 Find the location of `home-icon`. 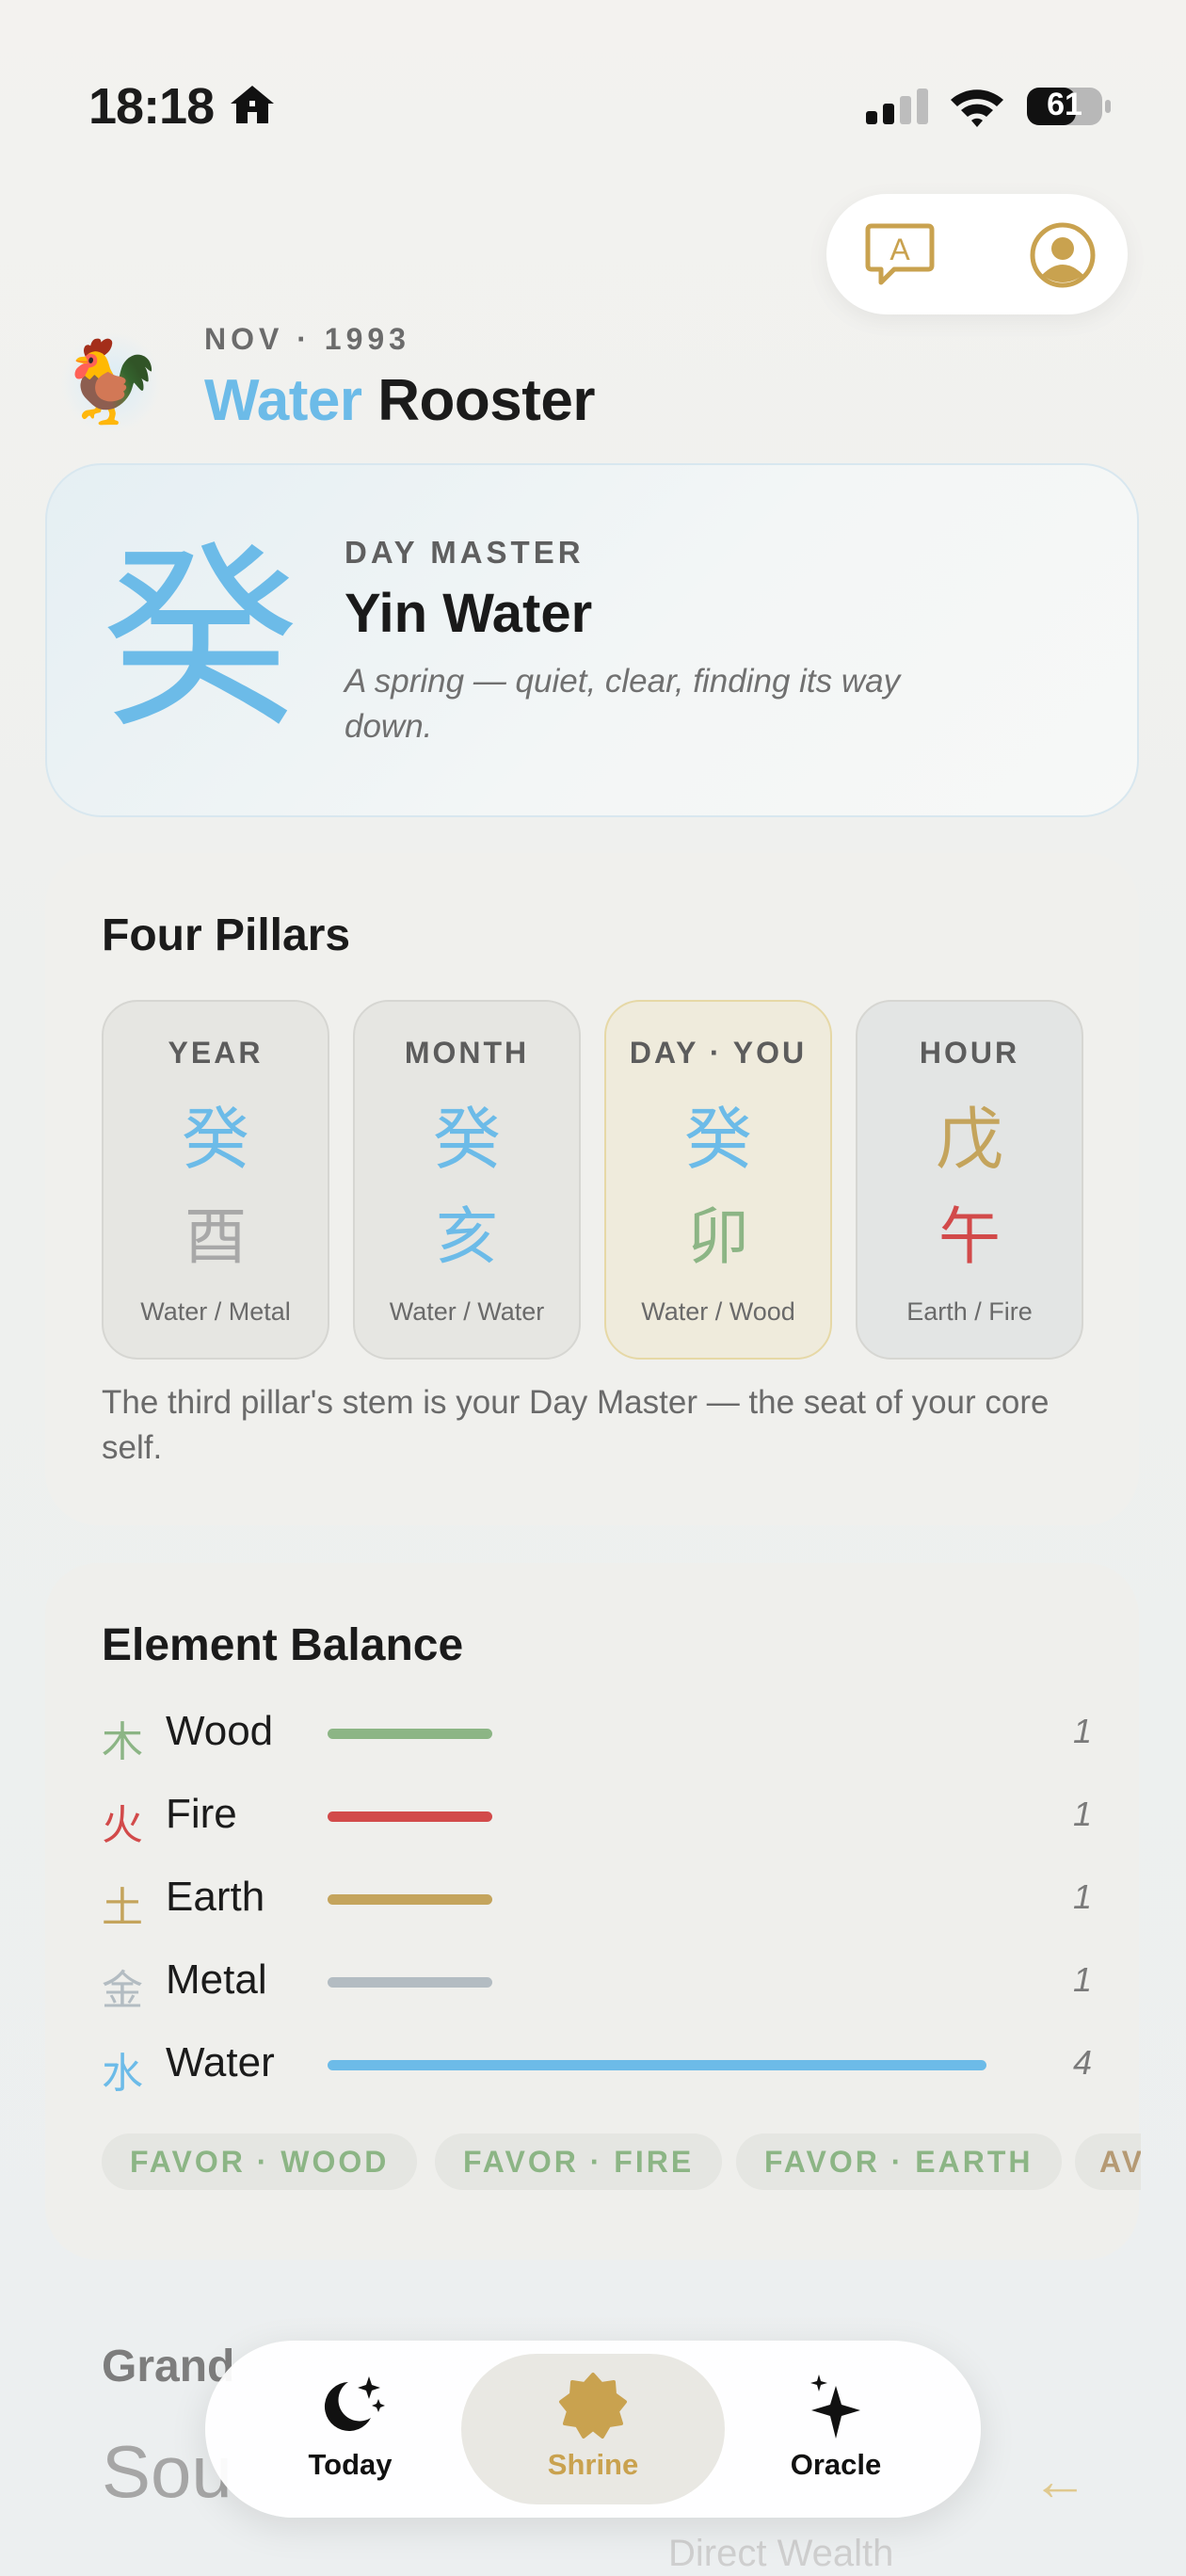

home-icon is located at coordinates (252, 104).